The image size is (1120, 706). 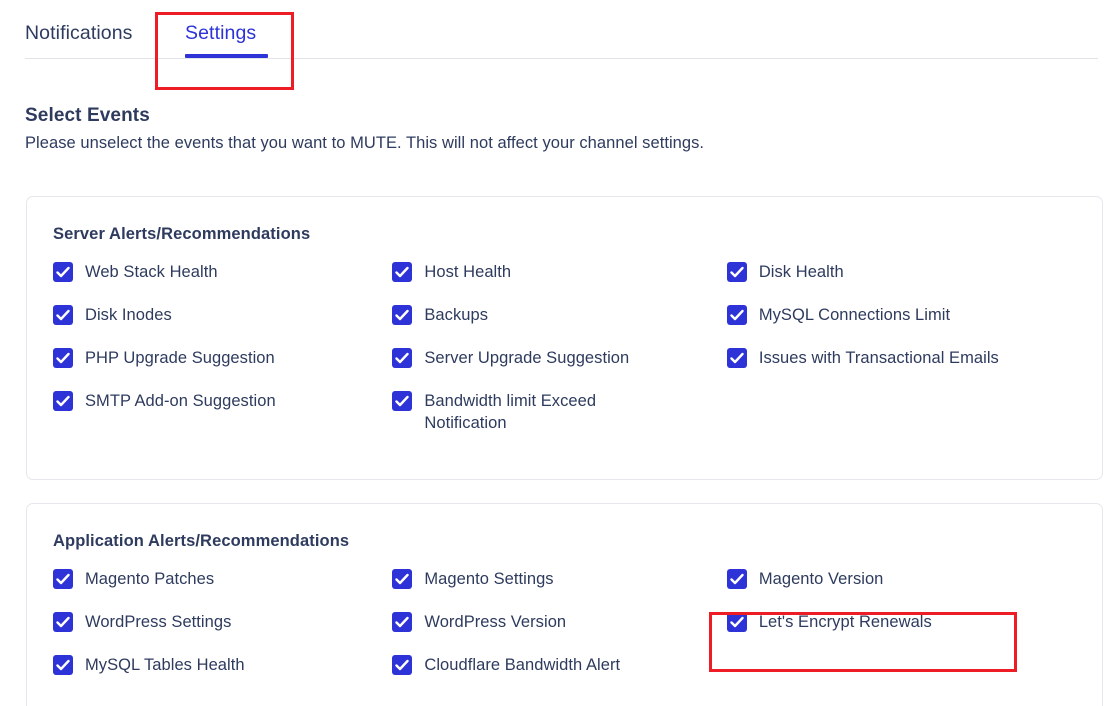 I want to click on checkbox-item-php-upgrade-suggestion: PHP Upgrade Suggestion, so click(x=222, y=368).